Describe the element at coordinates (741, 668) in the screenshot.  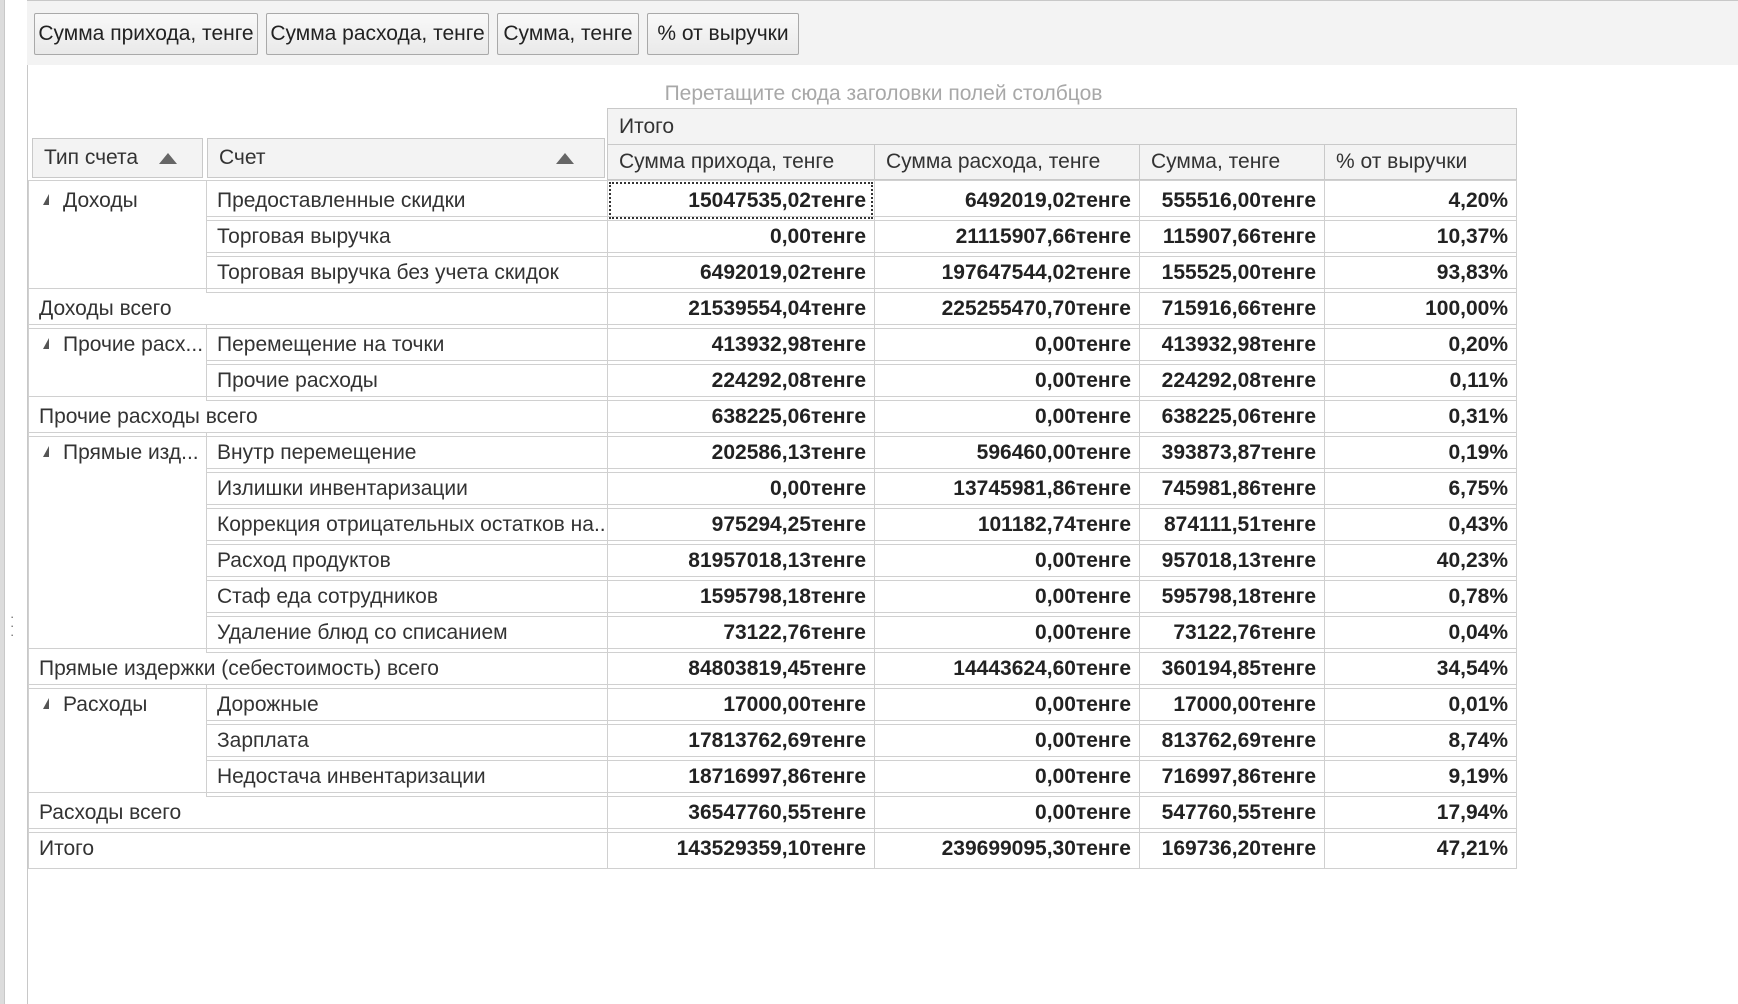
I see `total-value-cell: 84803819,45тенге` at that location.